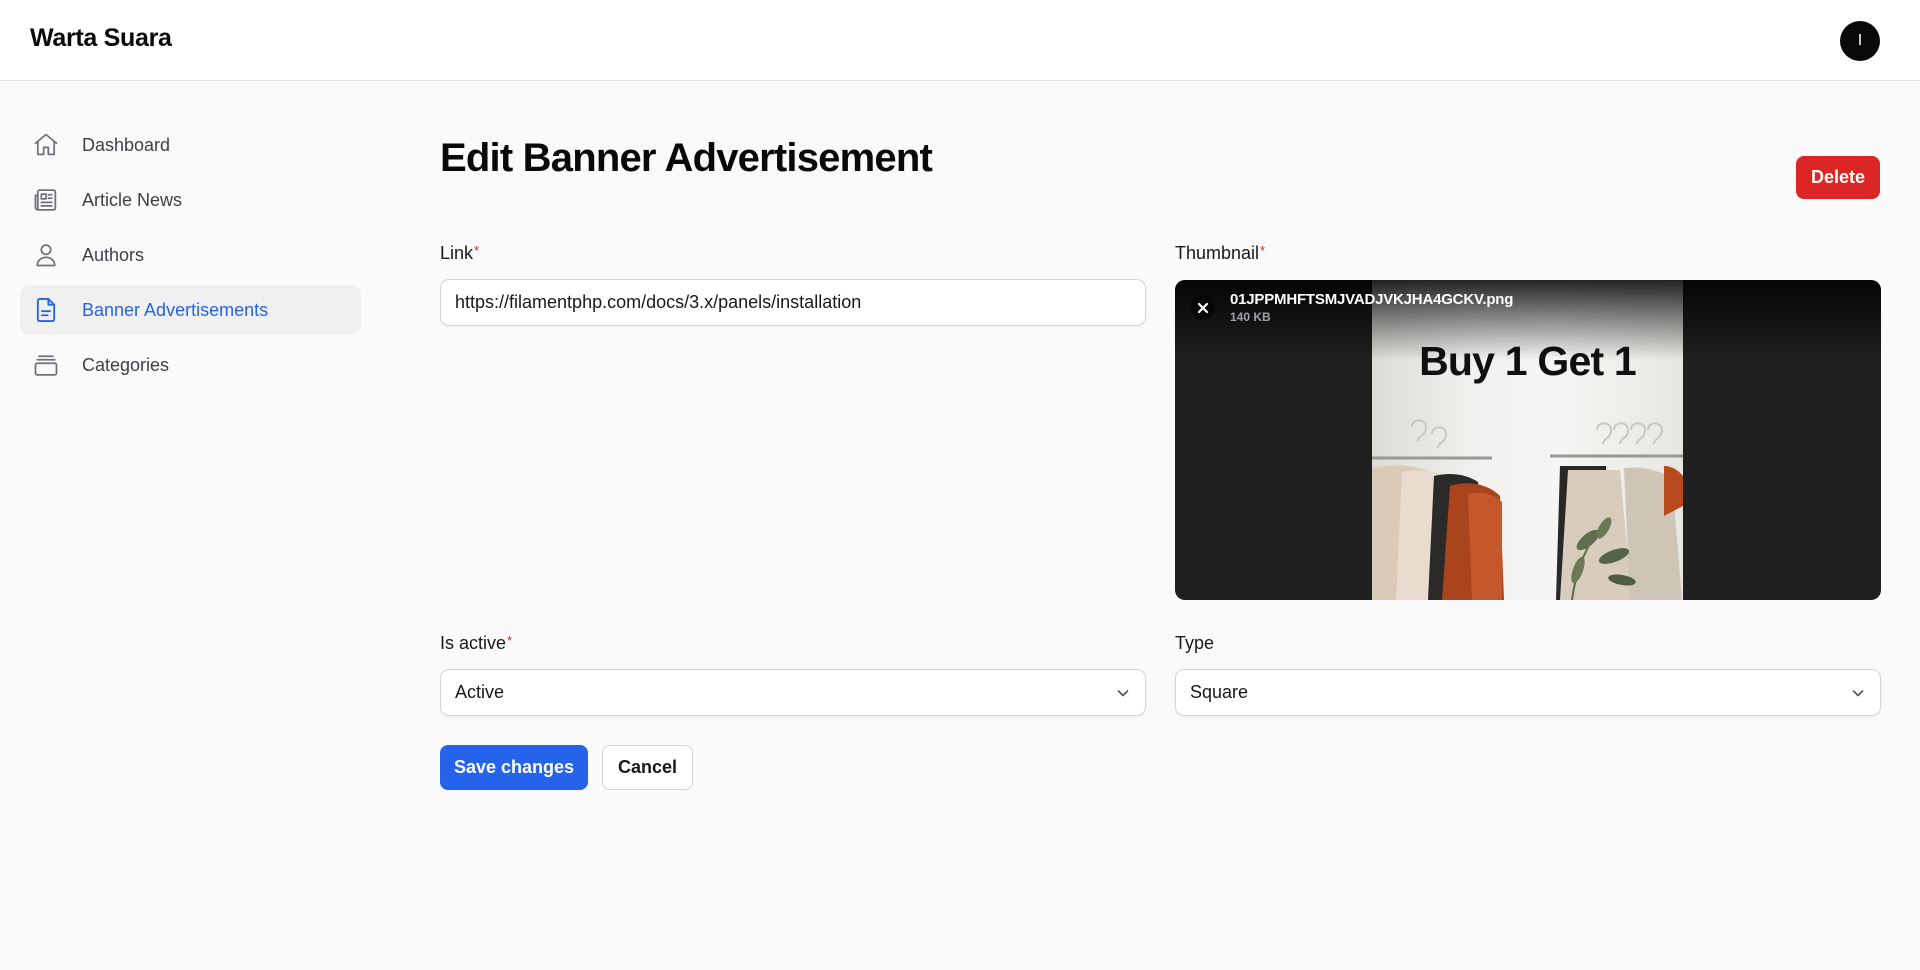  Describe the element at coordinates (190, 365) in the screenshot. I see `sidebar-item-categories: Categories` at that location.